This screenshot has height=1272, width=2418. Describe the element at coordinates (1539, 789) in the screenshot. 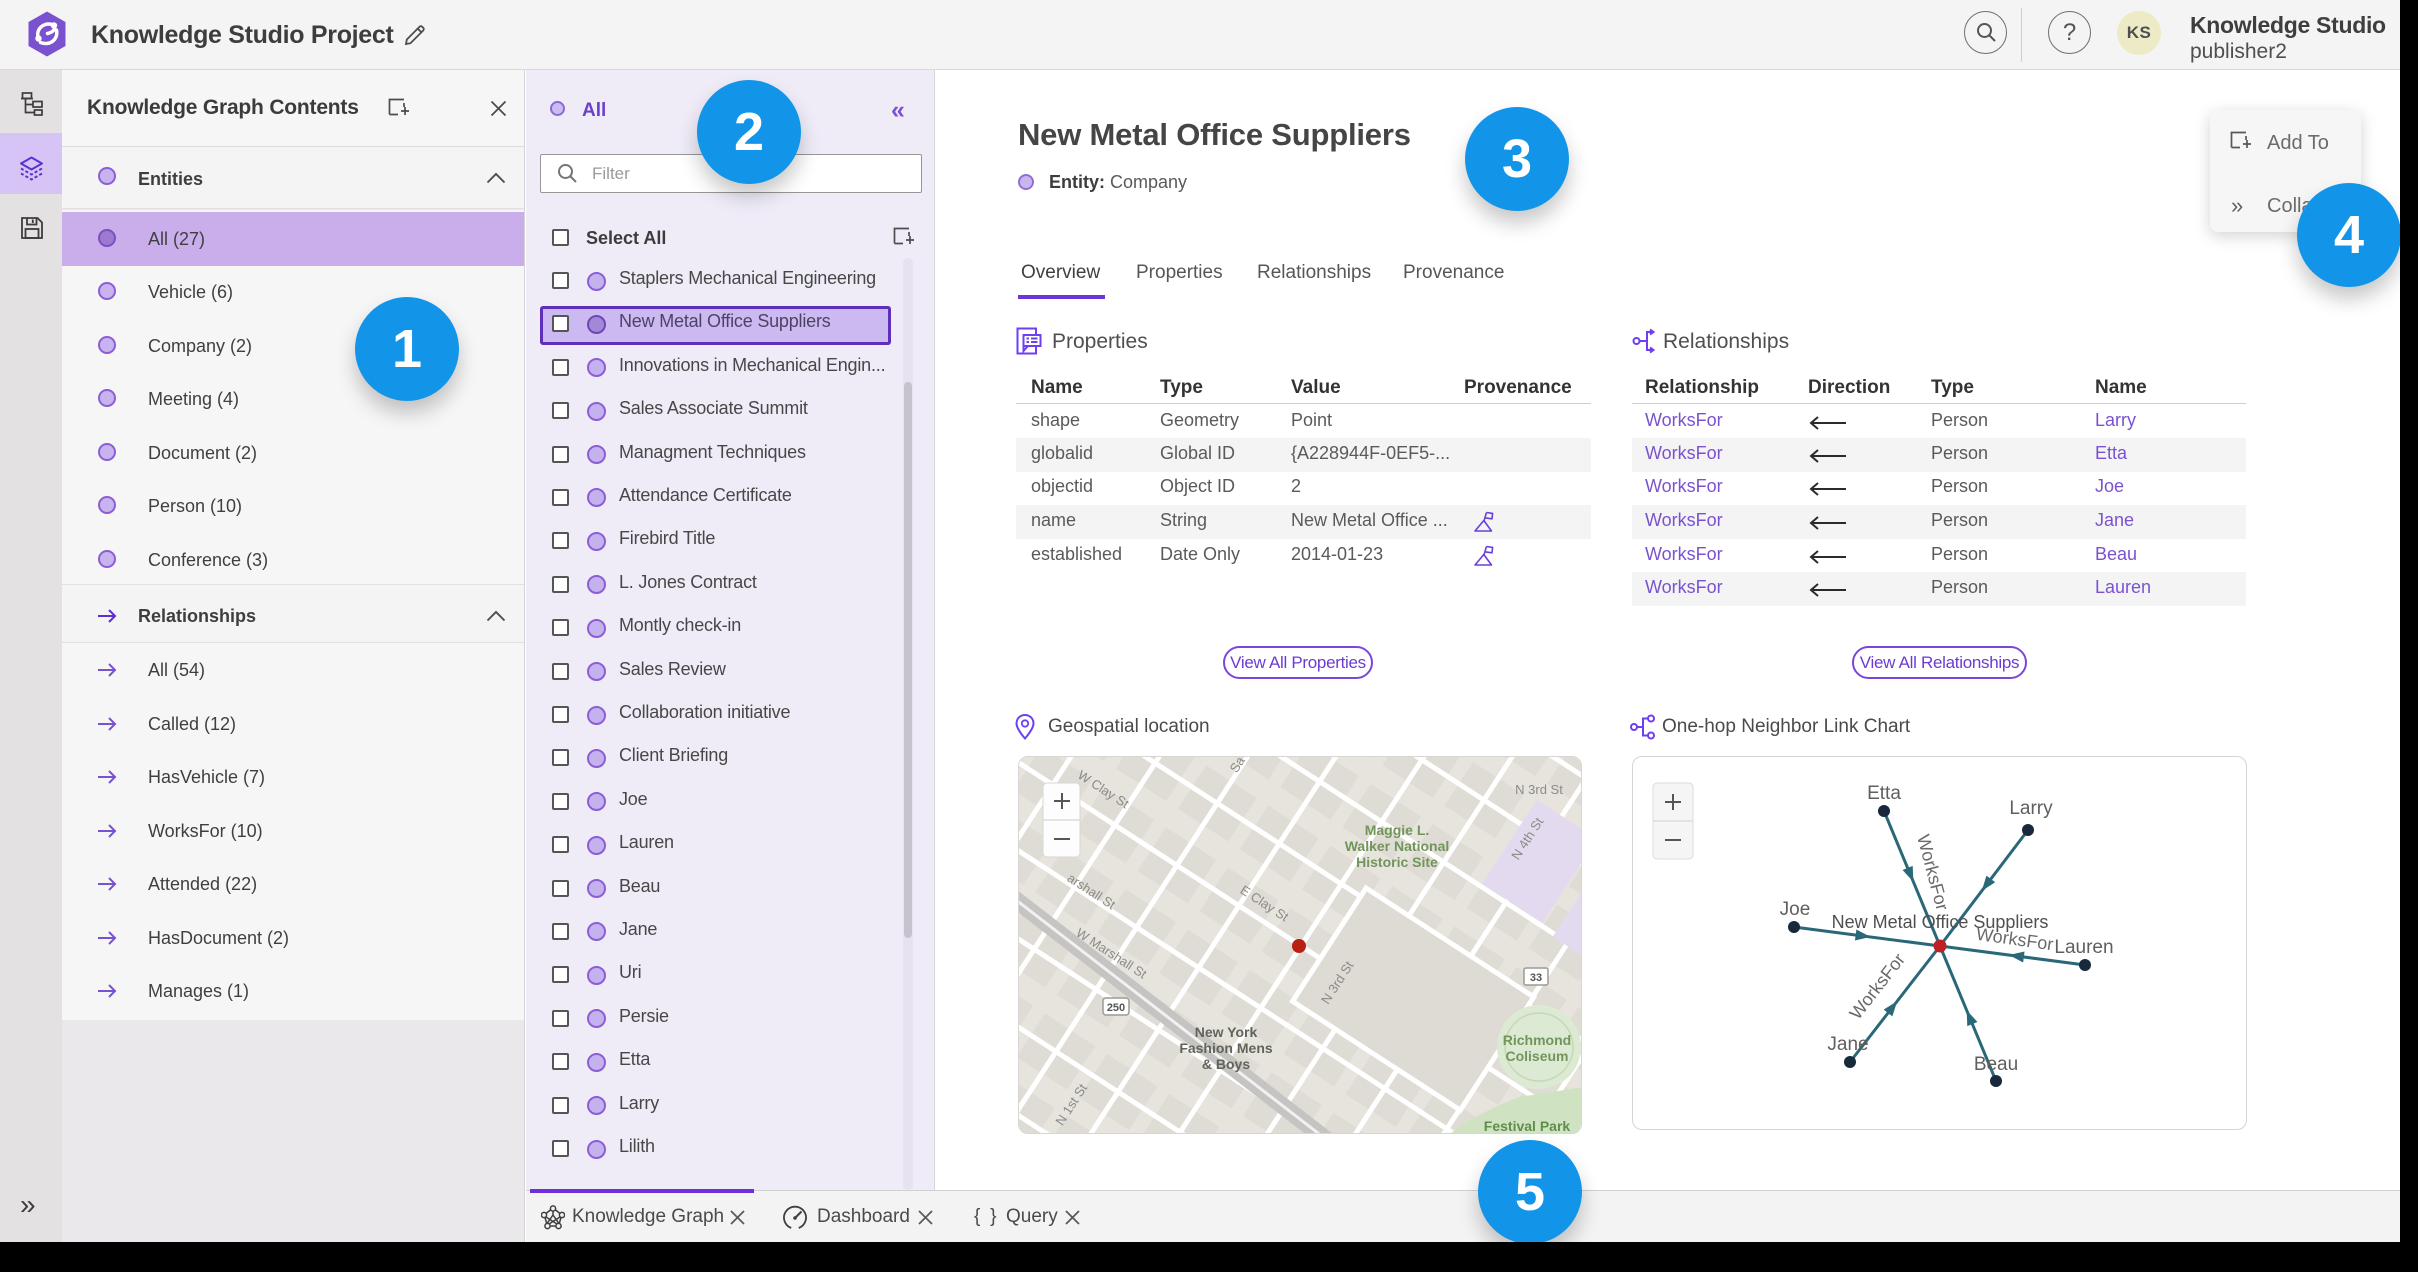

I see `svg-text: N 3rd St` at that location.